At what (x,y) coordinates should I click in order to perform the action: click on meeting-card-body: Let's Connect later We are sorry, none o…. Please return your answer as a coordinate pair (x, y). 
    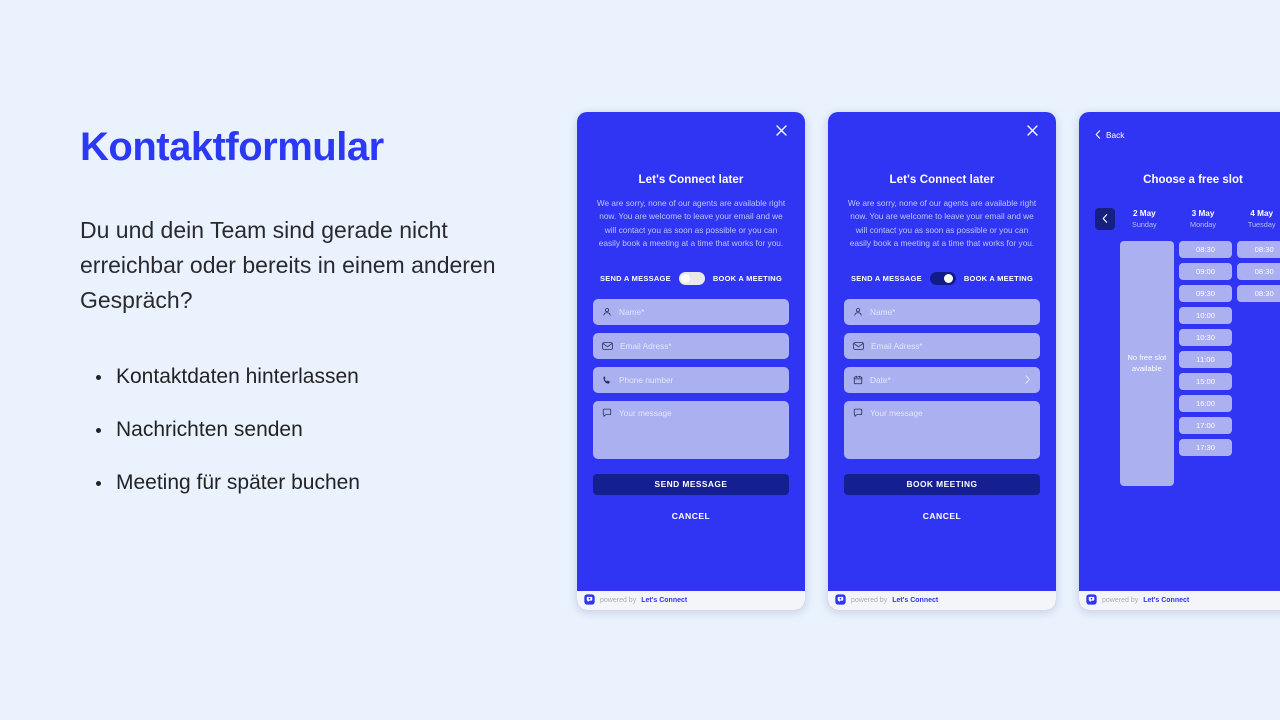
    Looking at the image, I should click on (942, 351).